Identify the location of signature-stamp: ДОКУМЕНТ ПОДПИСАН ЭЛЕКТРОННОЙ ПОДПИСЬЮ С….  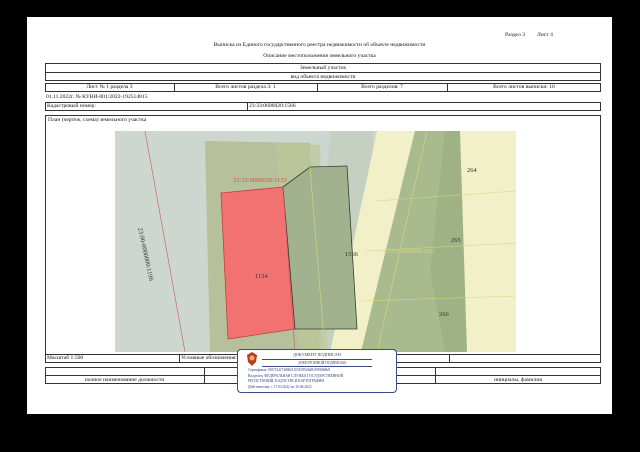
(317, 371).